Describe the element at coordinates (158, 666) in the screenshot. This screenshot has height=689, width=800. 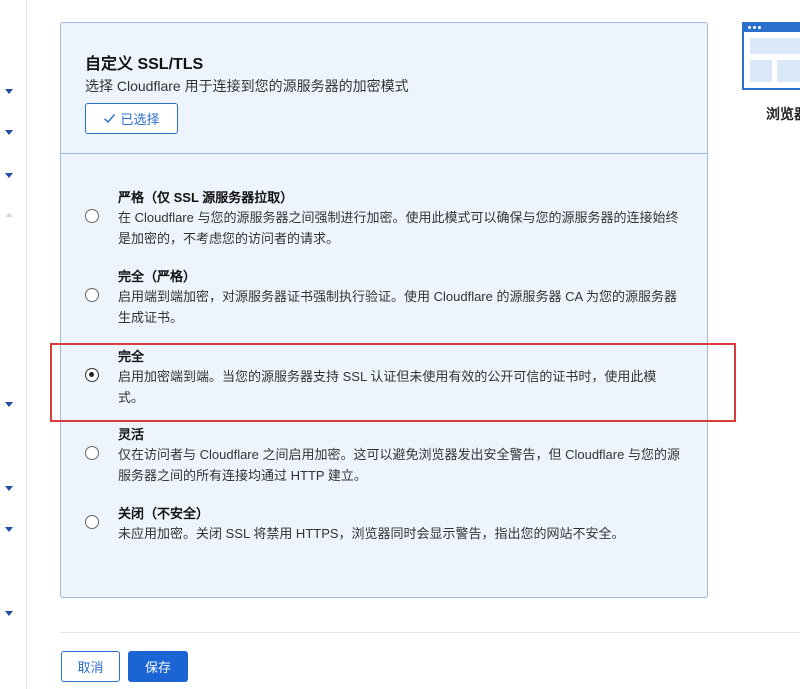
I see `save-button: 保存` at that location.